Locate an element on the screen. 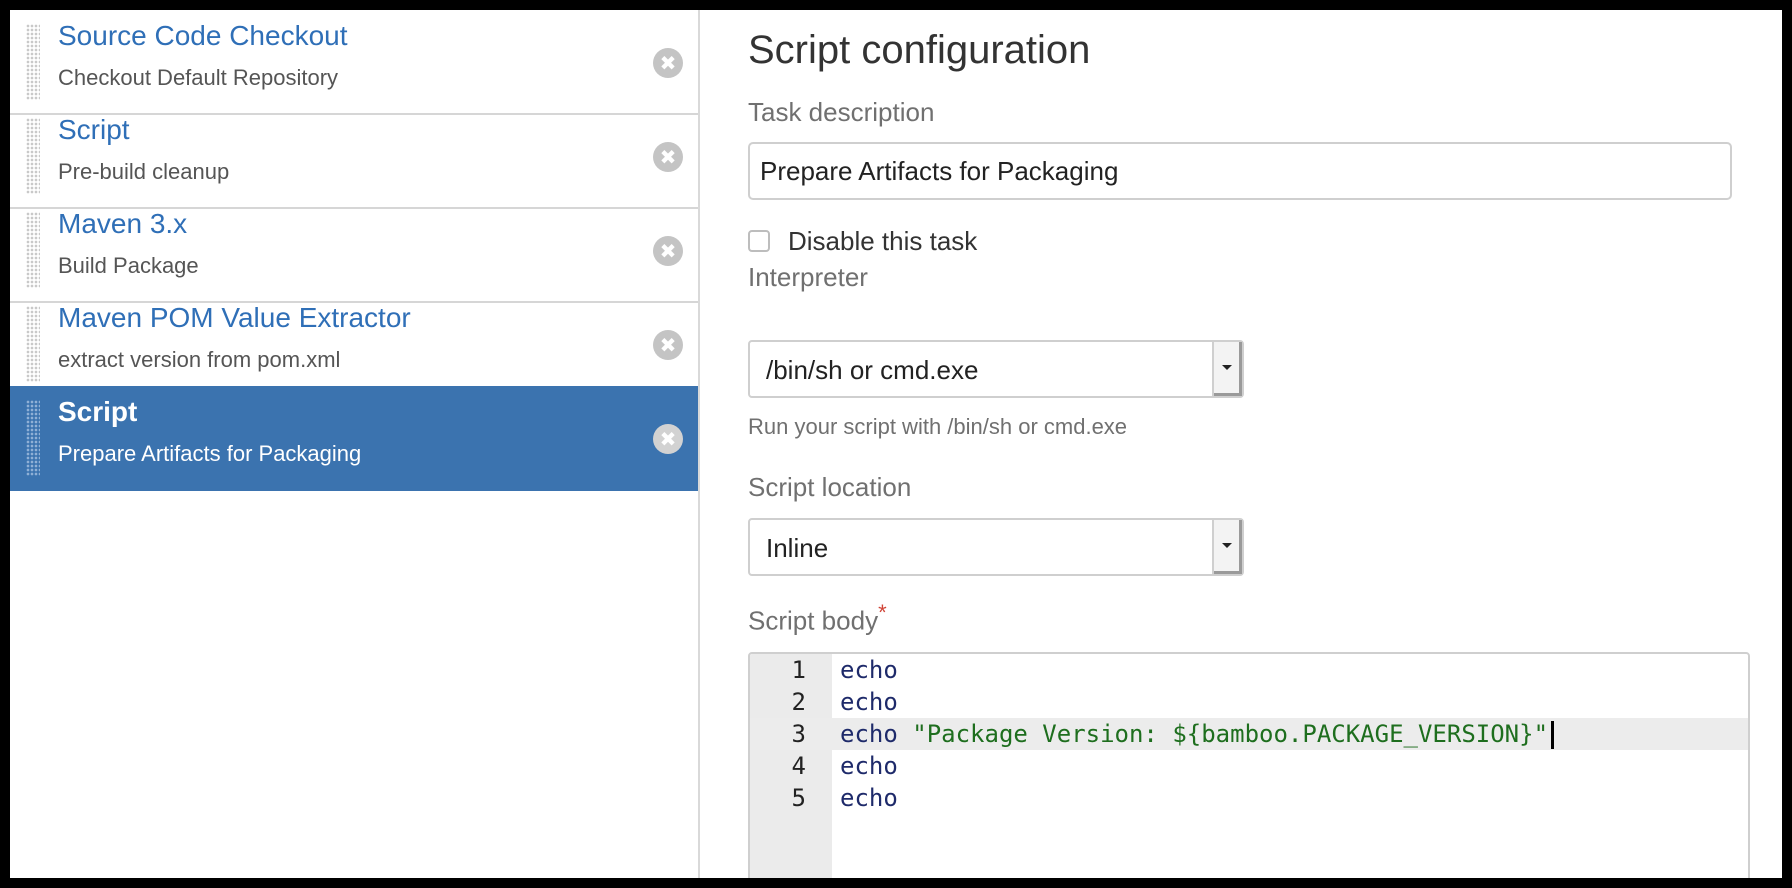 This screenshot has width=1792, height=888. task-title: Maven POM Value Extractor is located at coordinates (234, 317).